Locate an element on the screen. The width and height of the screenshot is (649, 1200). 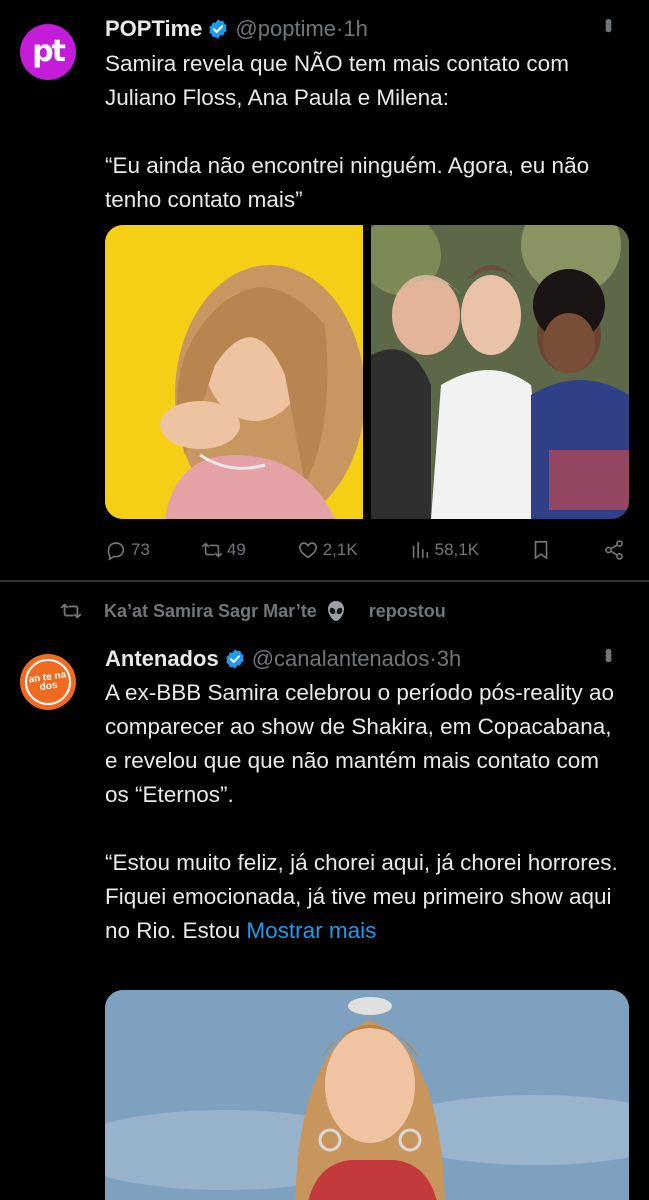
avatar: pt is located at coordinates (48, 52).